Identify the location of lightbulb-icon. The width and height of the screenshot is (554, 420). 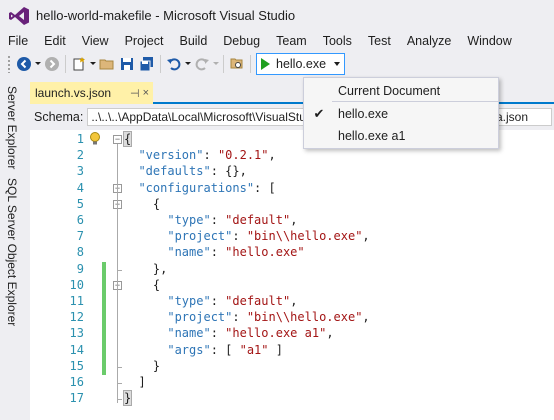
(95, 139).